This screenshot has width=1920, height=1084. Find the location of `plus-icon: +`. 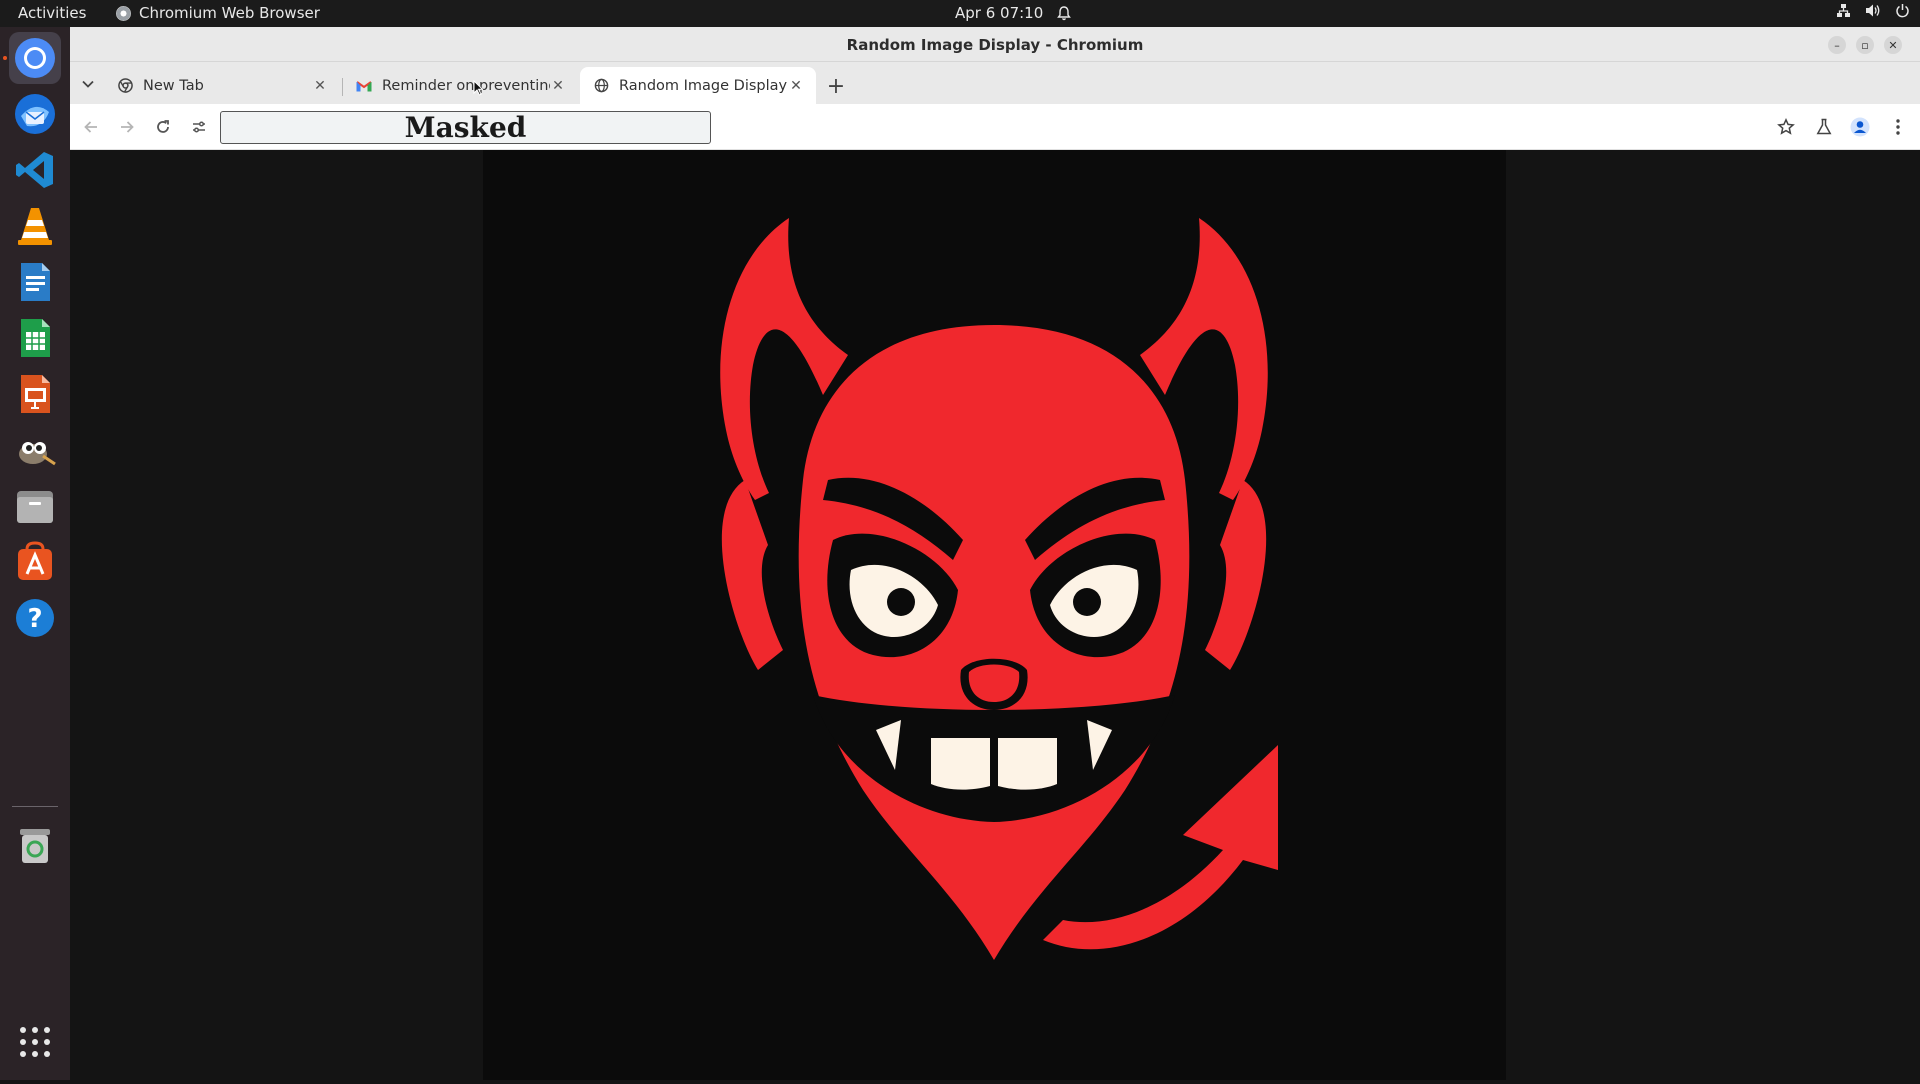

plus-icon: + is located at coordinates (836, 86).